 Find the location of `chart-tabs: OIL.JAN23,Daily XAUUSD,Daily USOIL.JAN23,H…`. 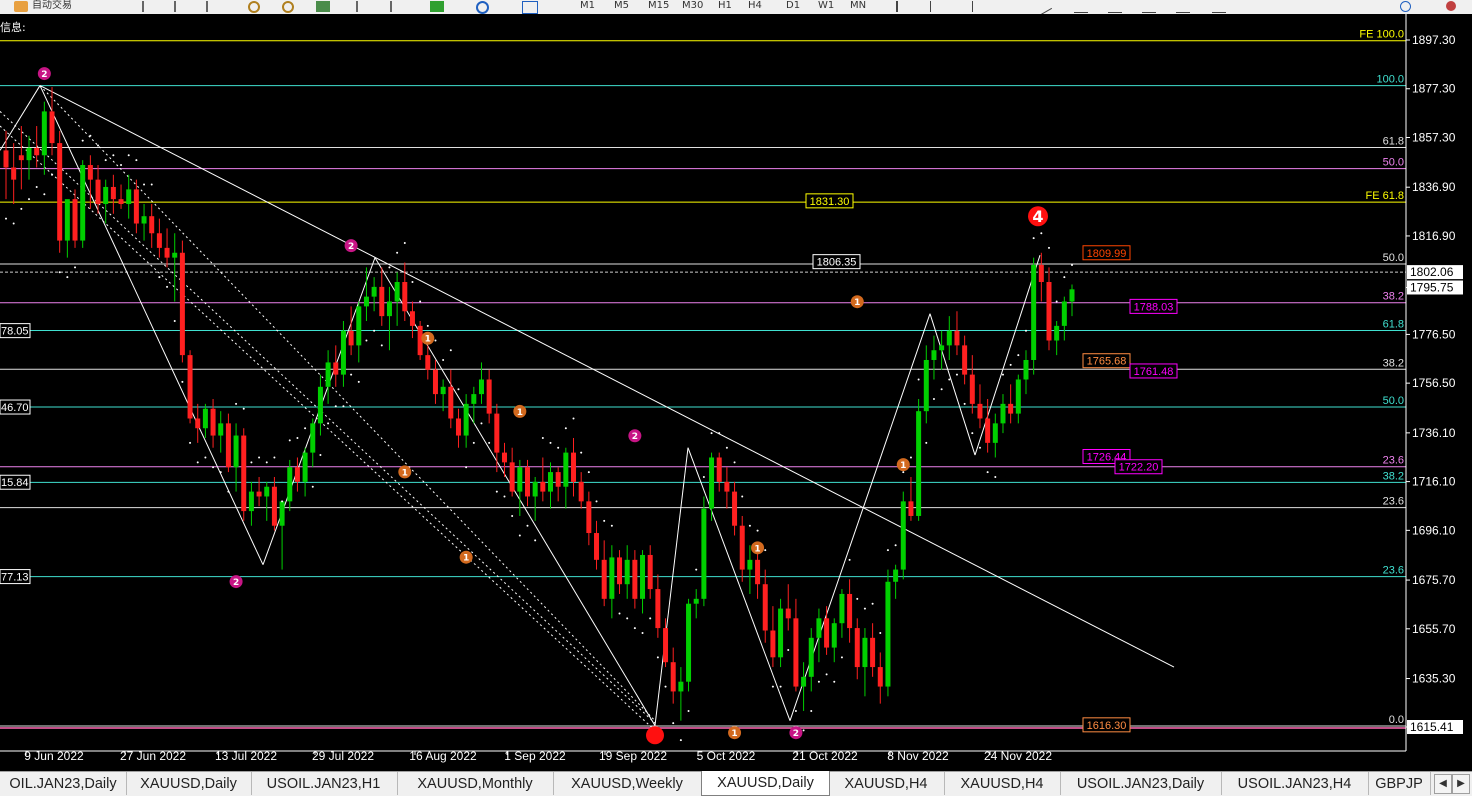

chart-tabs: OIL.JAN23,Daily XAUUSD,Daily USOIL.JAN23,H… is located at coordinates (736, 783).